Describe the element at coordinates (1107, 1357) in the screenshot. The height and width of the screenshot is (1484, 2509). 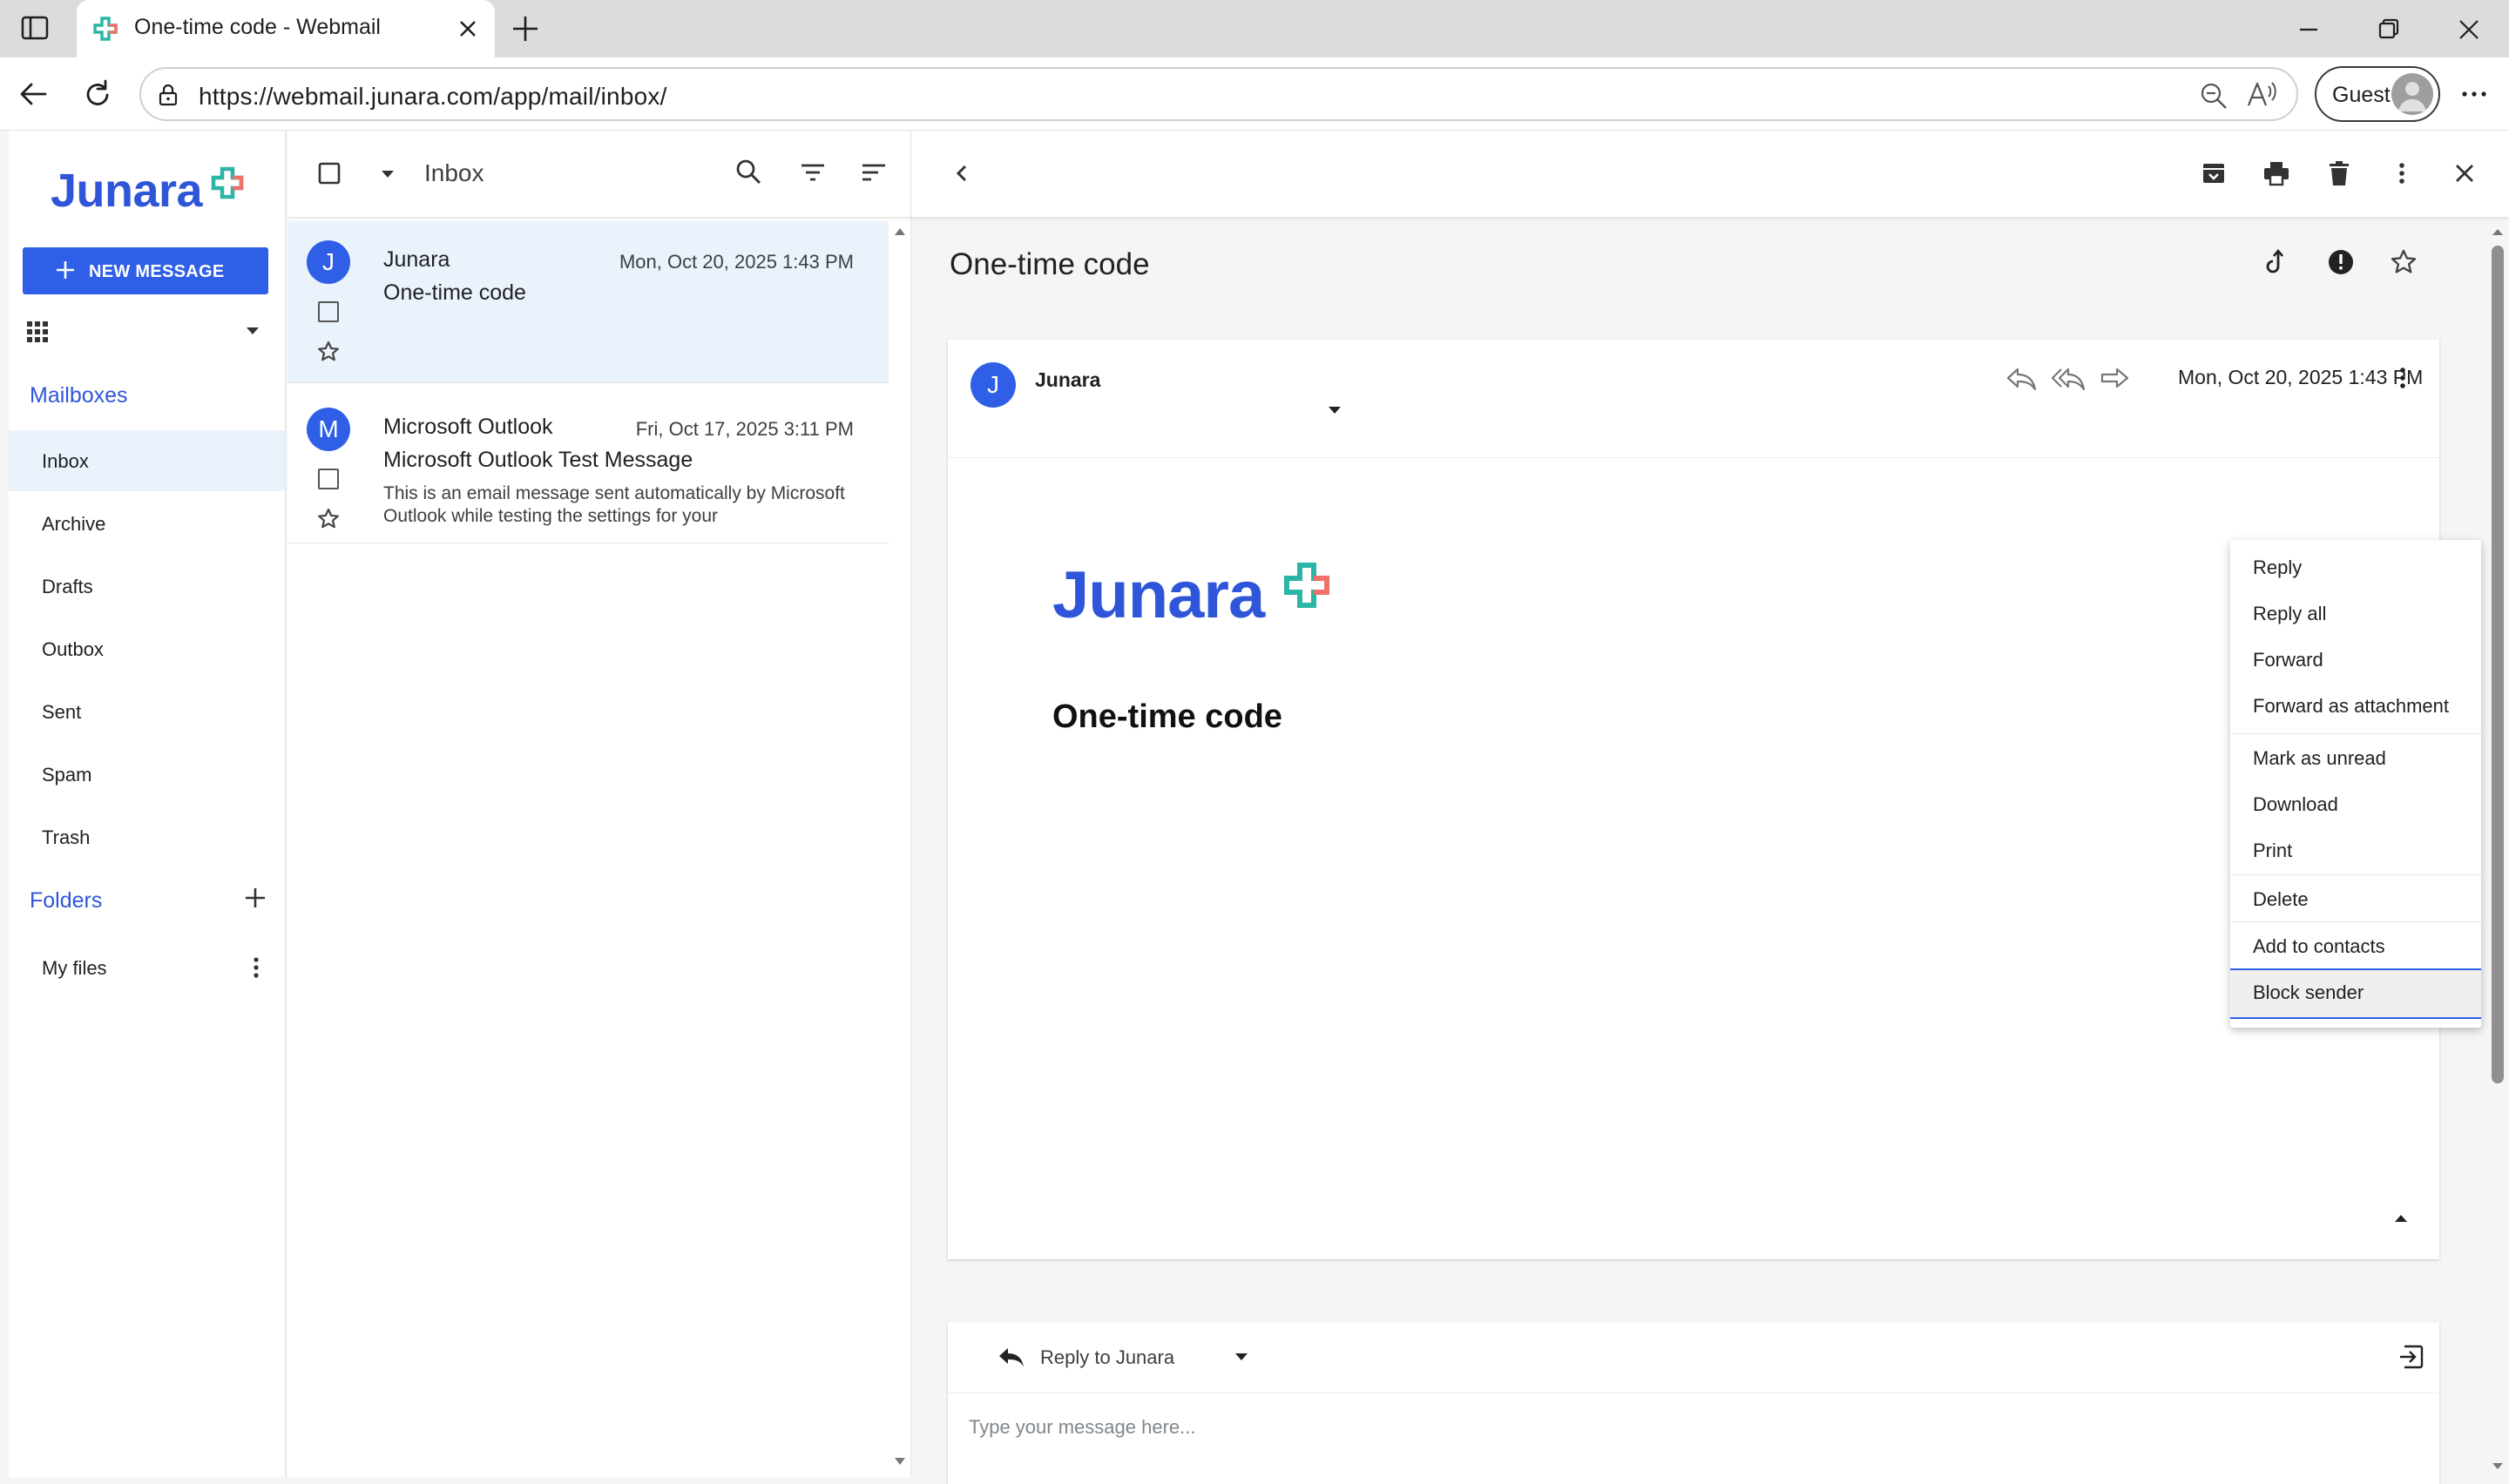
I see `reply-to-label: Reply to Junara` at that location.